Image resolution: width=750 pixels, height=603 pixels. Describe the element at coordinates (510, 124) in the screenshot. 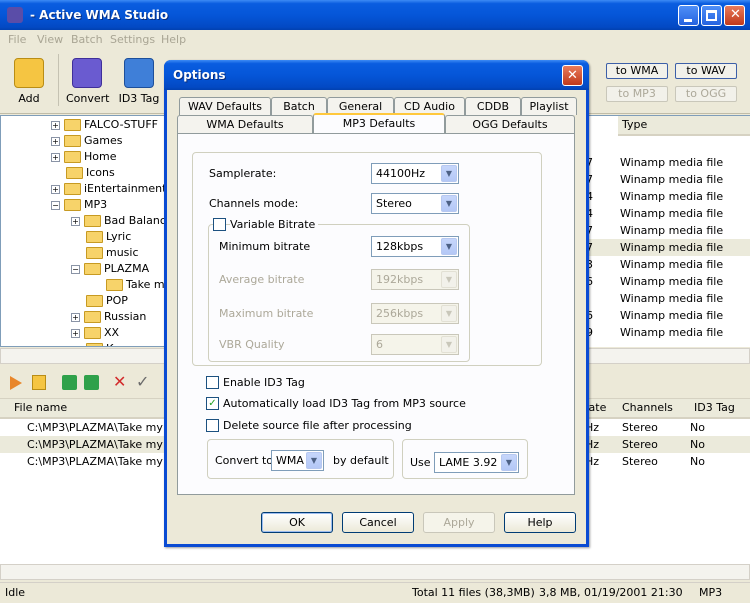

I see `tab-ogg-defaults: OGG Defaults` at that location.